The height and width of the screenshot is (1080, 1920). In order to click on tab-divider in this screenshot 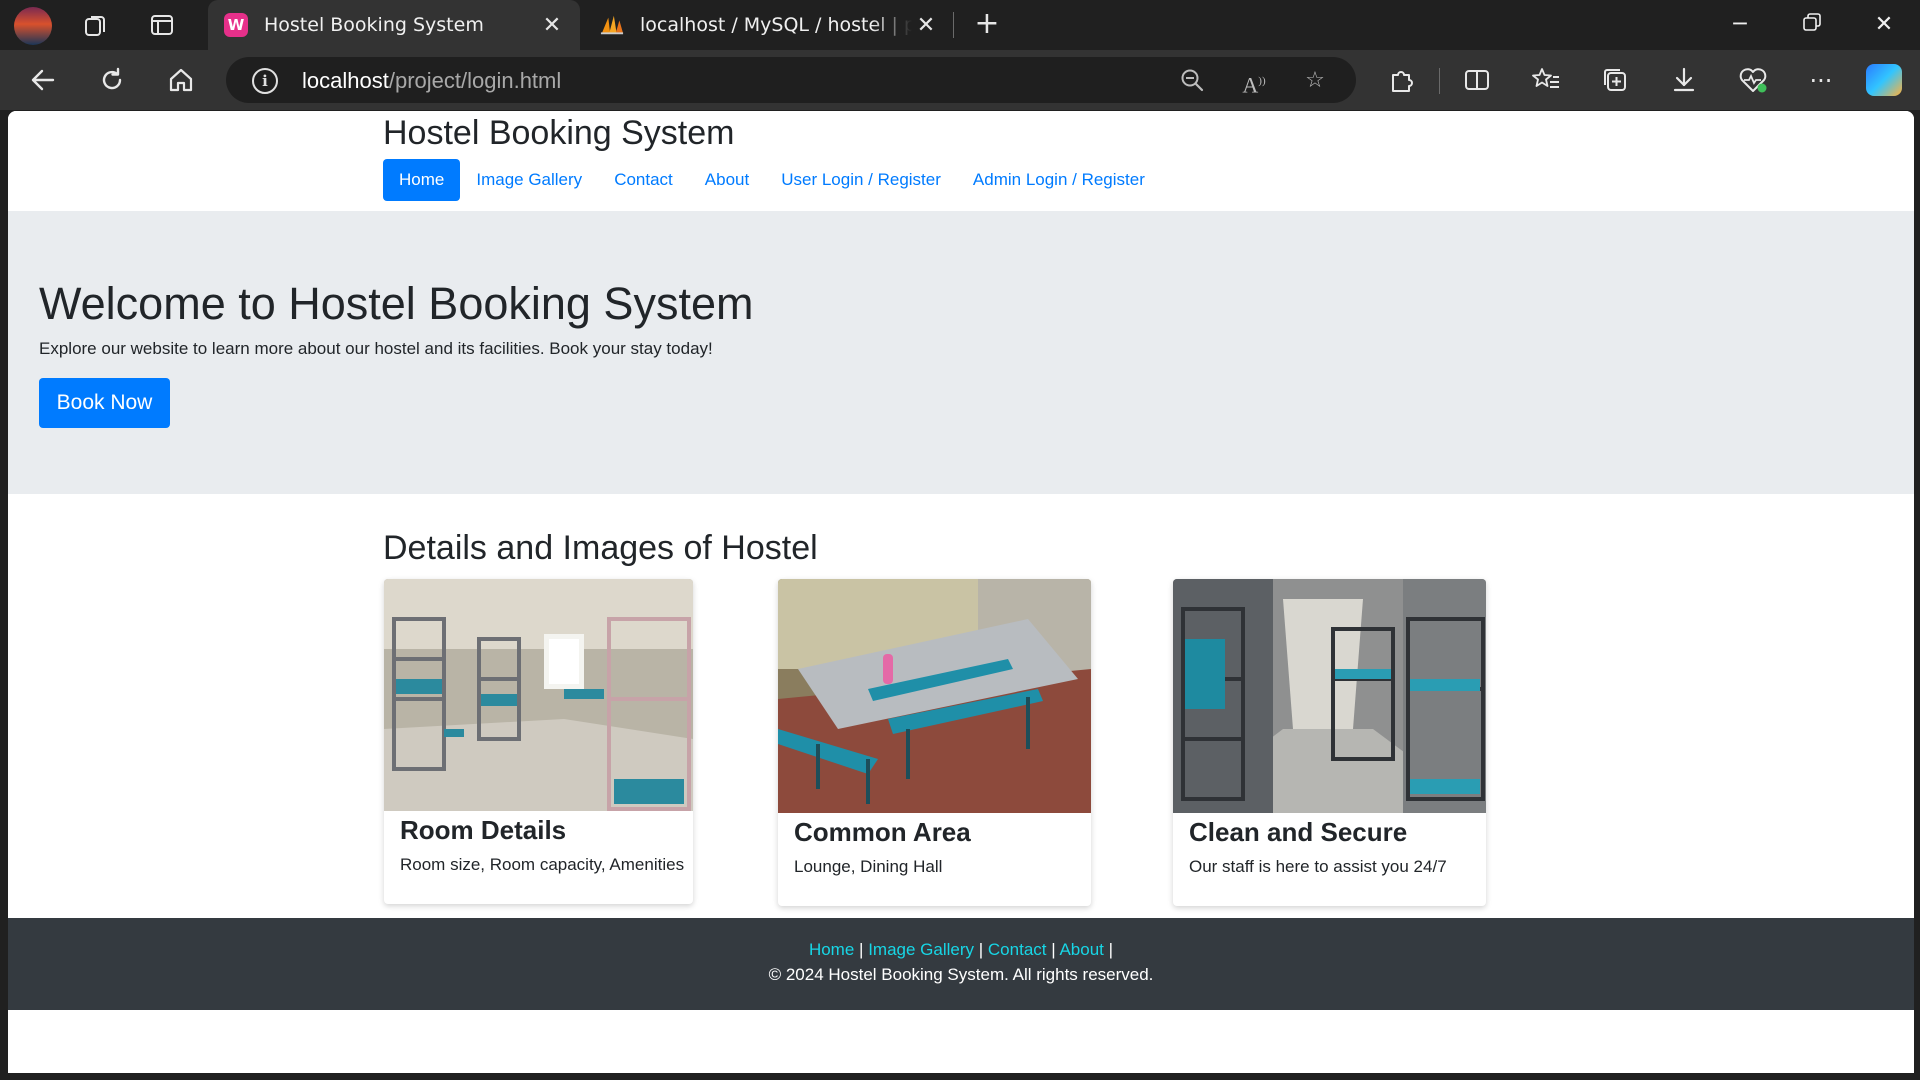, I will do `click(953, 25)`.